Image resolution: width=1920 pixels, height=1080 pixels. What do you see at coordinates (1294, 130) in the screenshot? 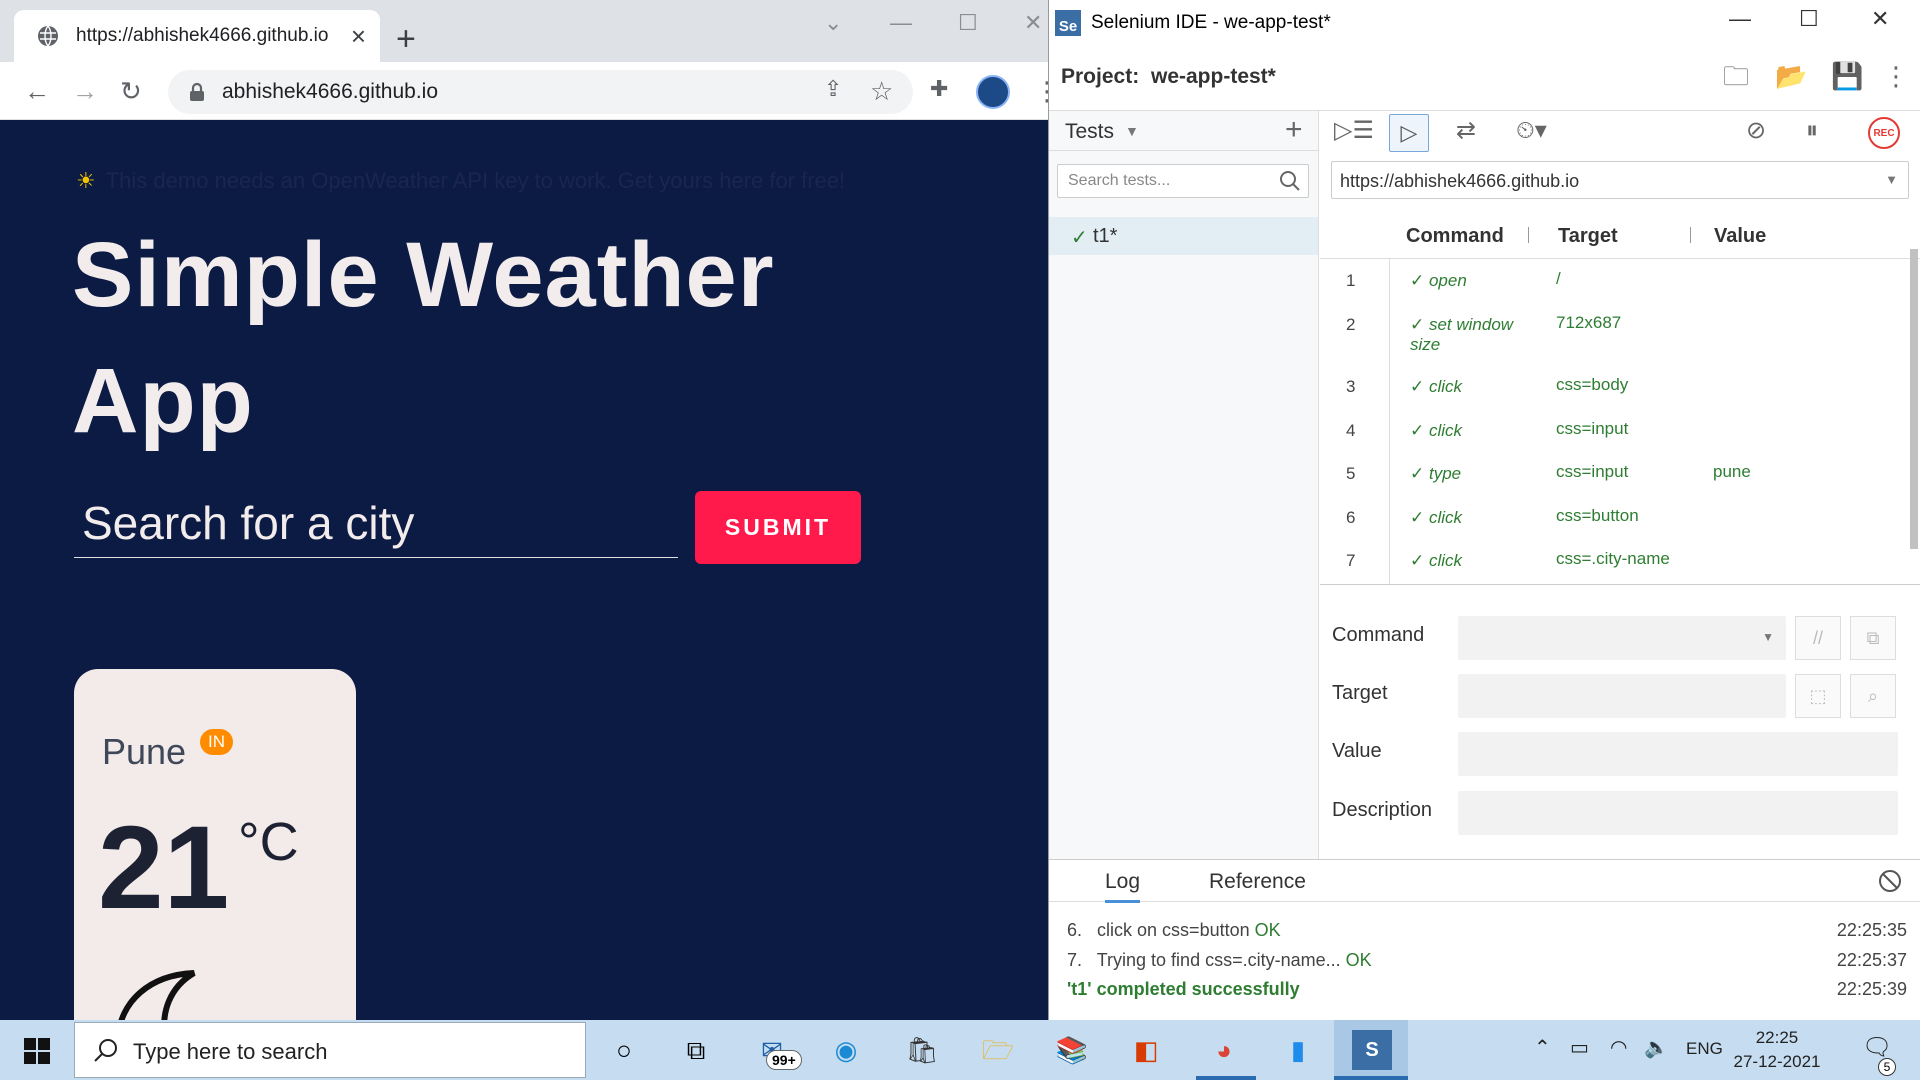
I see `add-test-icon: +` at bounding box center [1294, 130].